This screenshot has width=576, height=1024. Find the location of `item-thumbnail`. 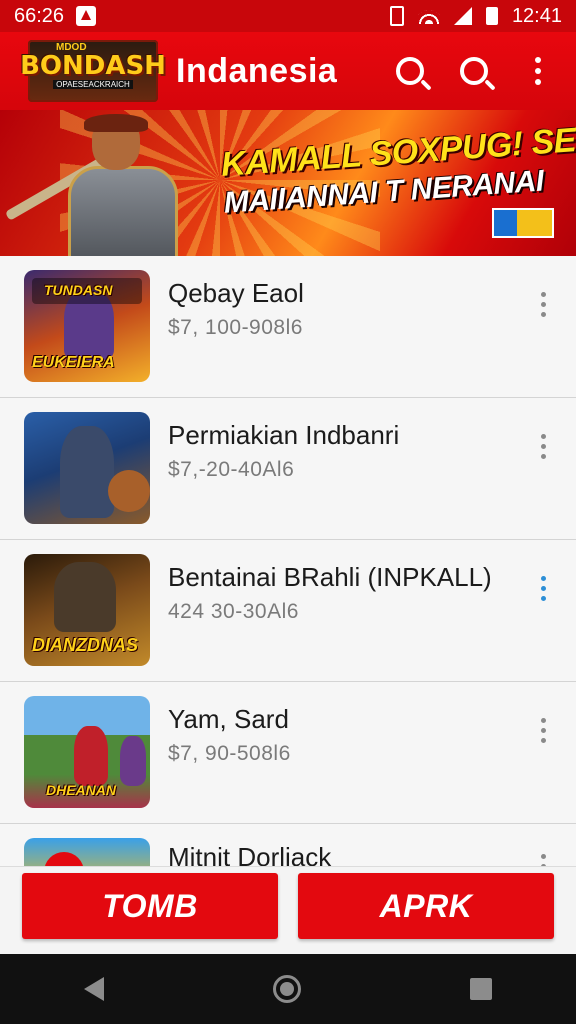

item-thumbnail is located at coordinates (87, 468).